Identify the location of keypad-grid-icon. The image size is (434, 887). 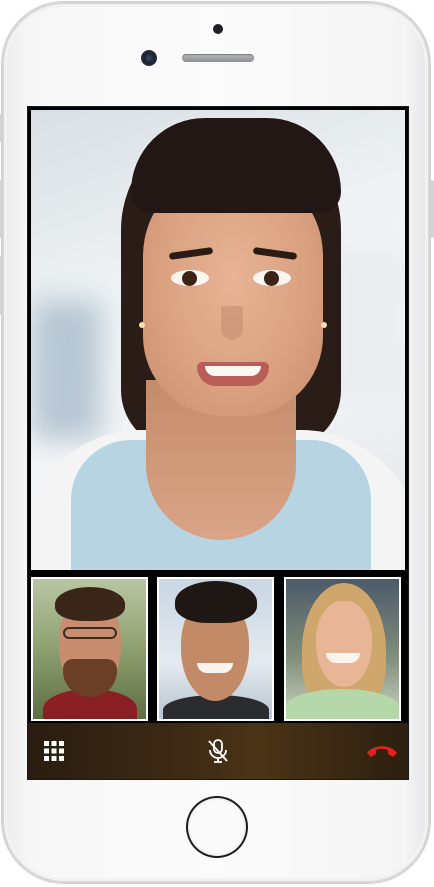
(54, 751).